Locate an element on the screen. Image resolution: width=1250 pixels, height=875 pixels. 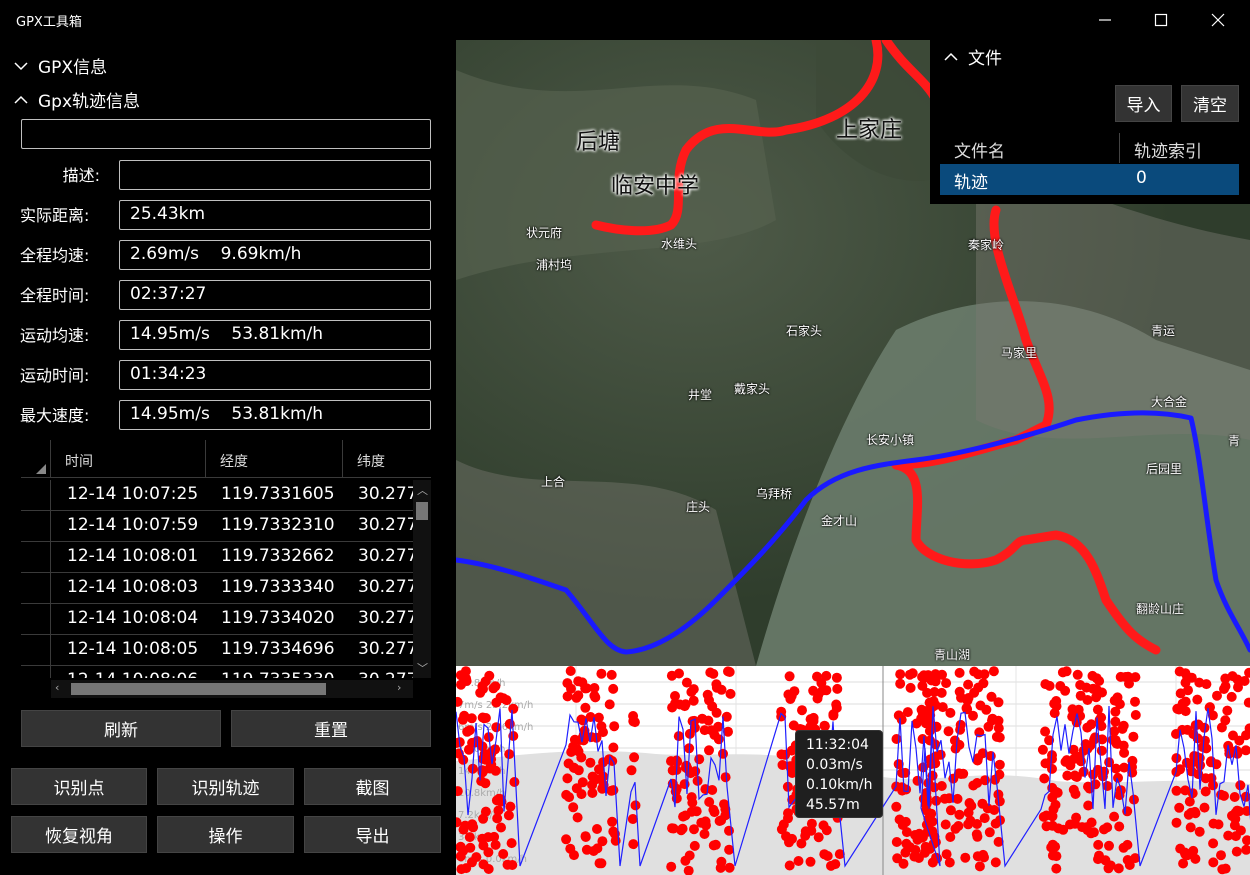
select-all-corner is located at coordinates (36, 459).